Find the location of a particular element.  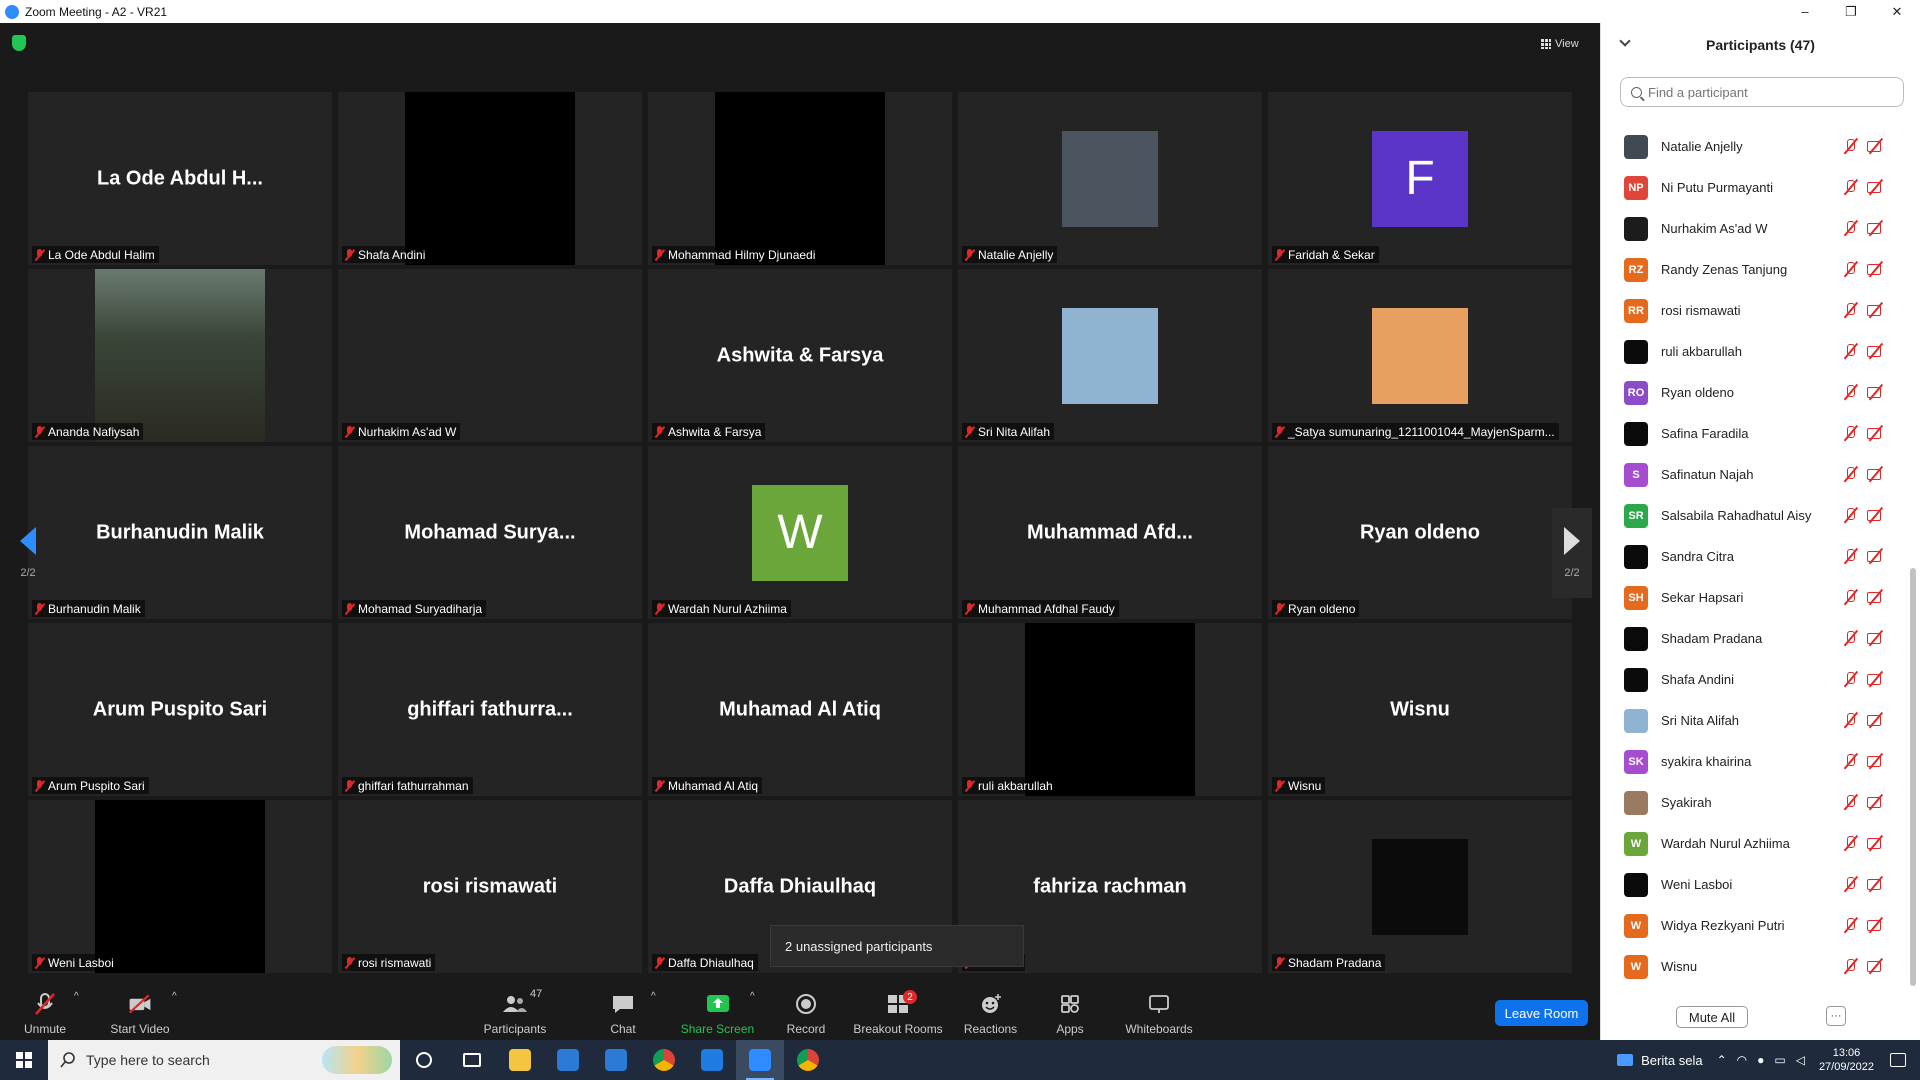

video-tile: La Ode Abdul H... La Ode Abdul Halim is located at coordinates (180, 178).